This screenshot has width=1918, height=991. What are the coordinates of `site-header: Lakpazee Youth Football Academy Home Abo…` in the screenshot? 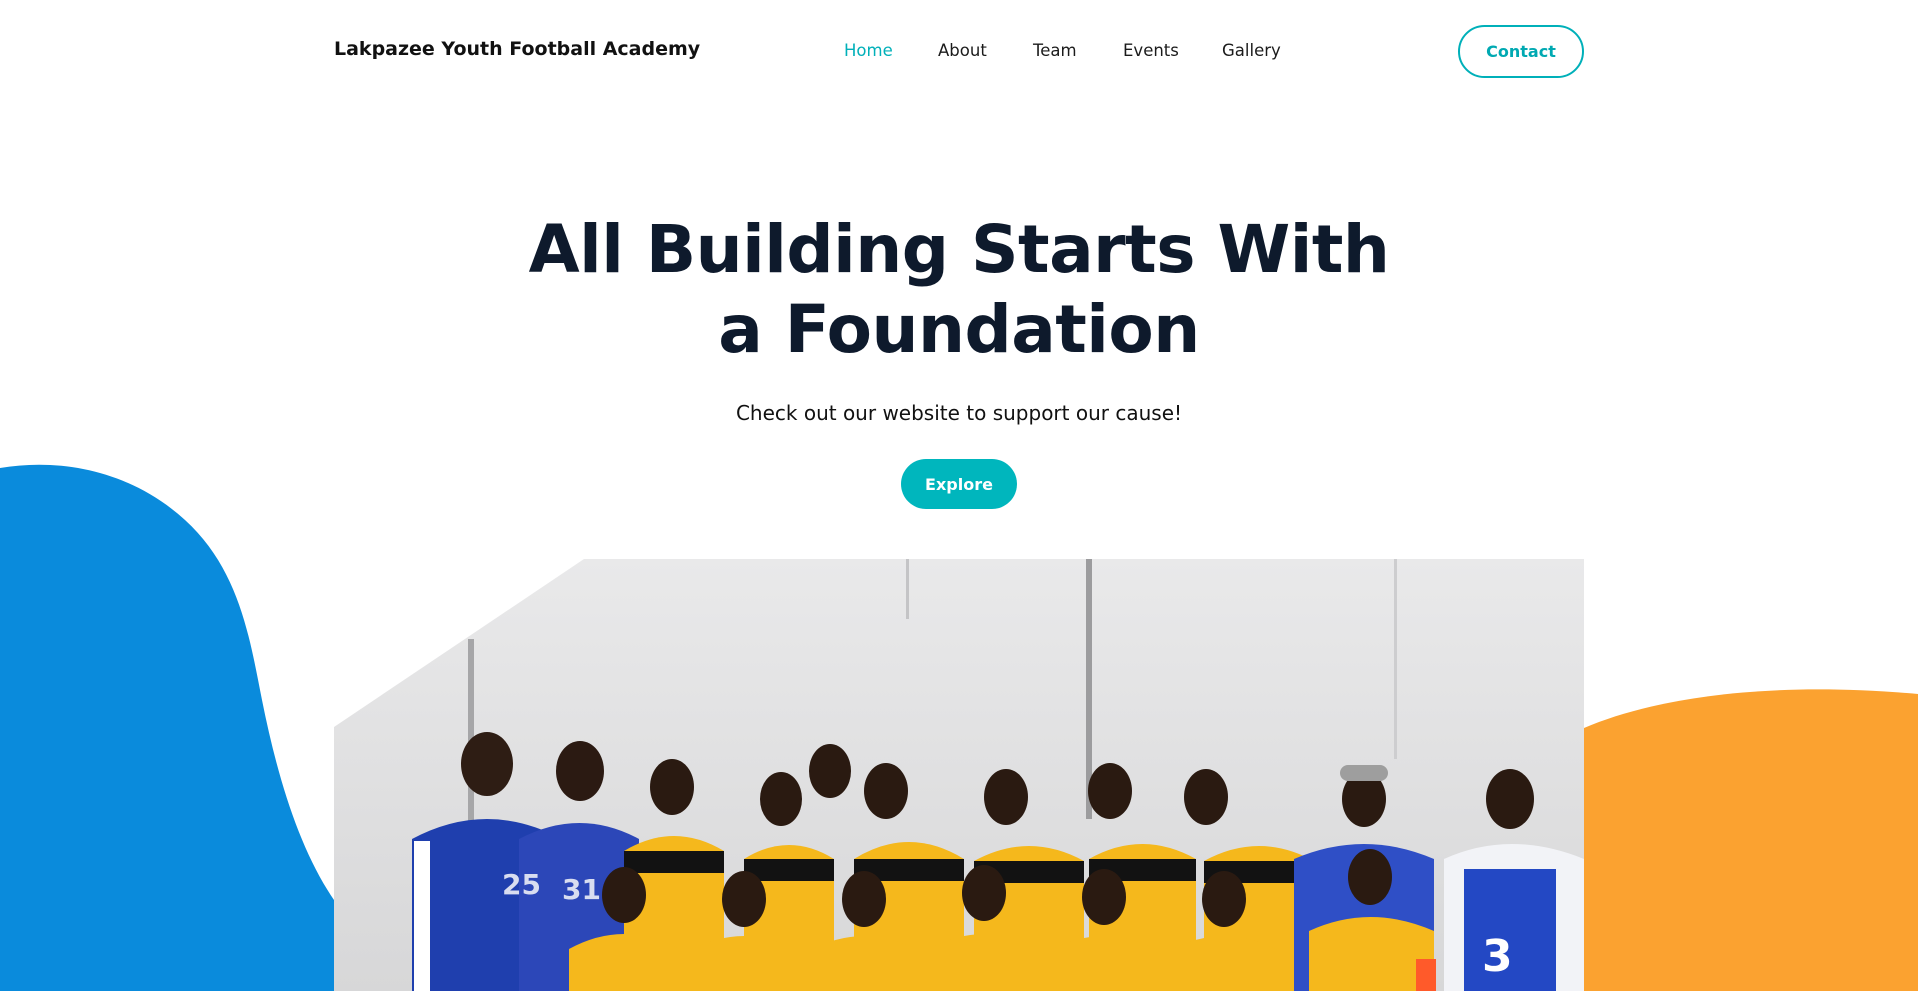 It's located at (959, 52).